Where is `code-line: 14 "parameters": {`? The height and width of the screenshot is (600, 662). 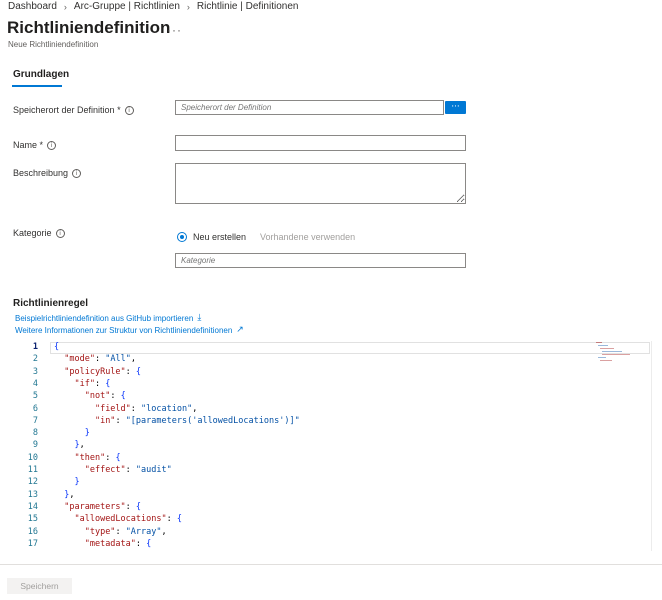 code-line: 14 "parameters": { is located at coordinates (329, 508).